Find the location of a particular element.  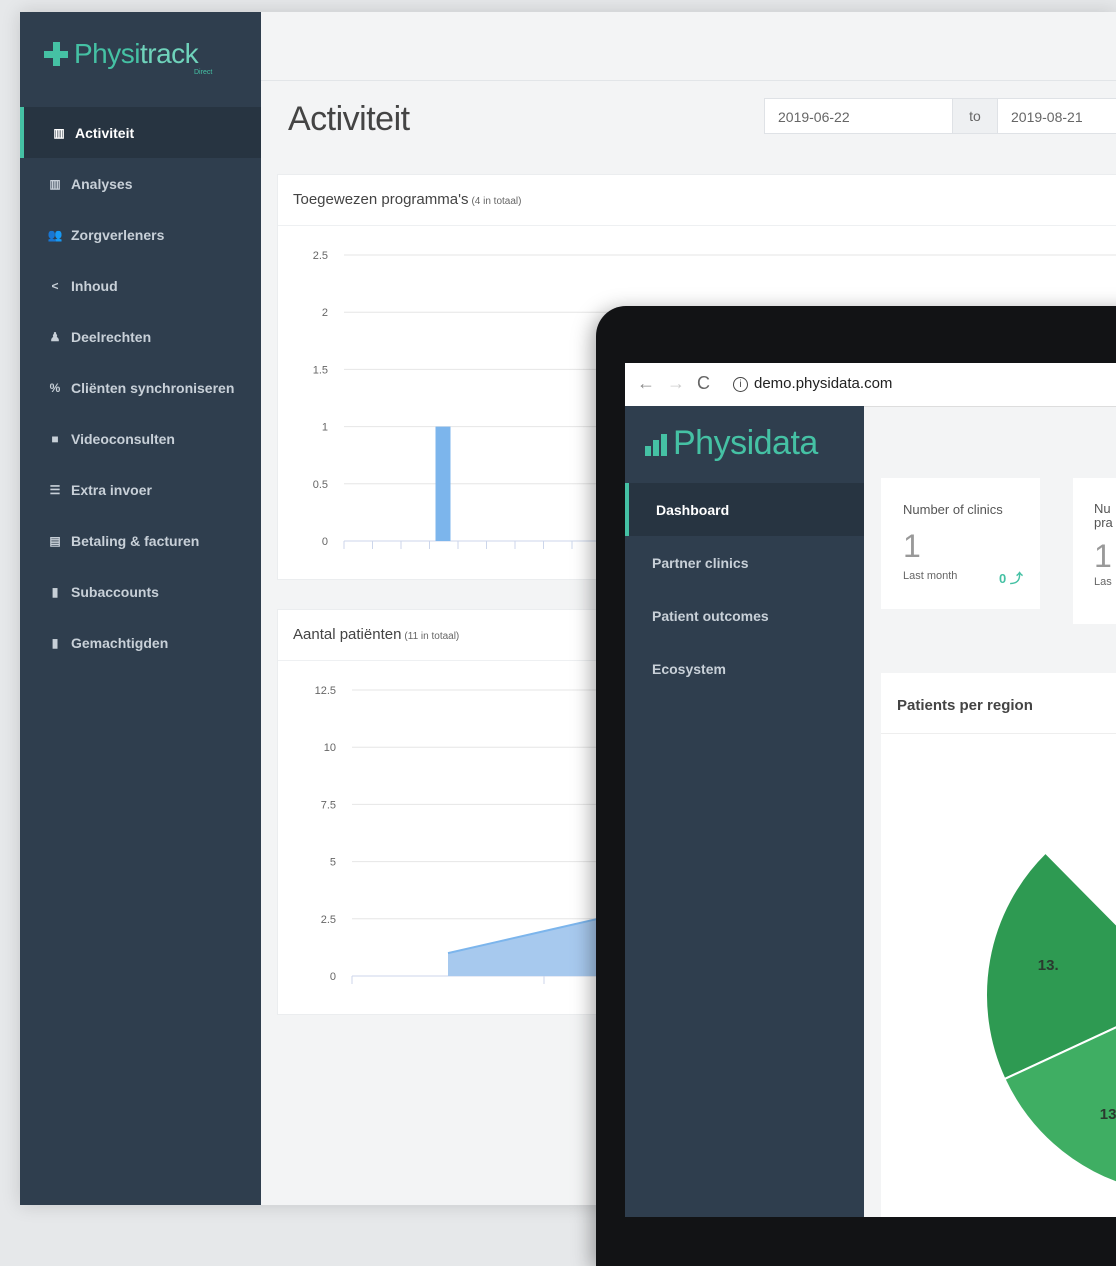

physidata-nav-partner-clinics: Partner clinics is located at coordinates (744, 562).